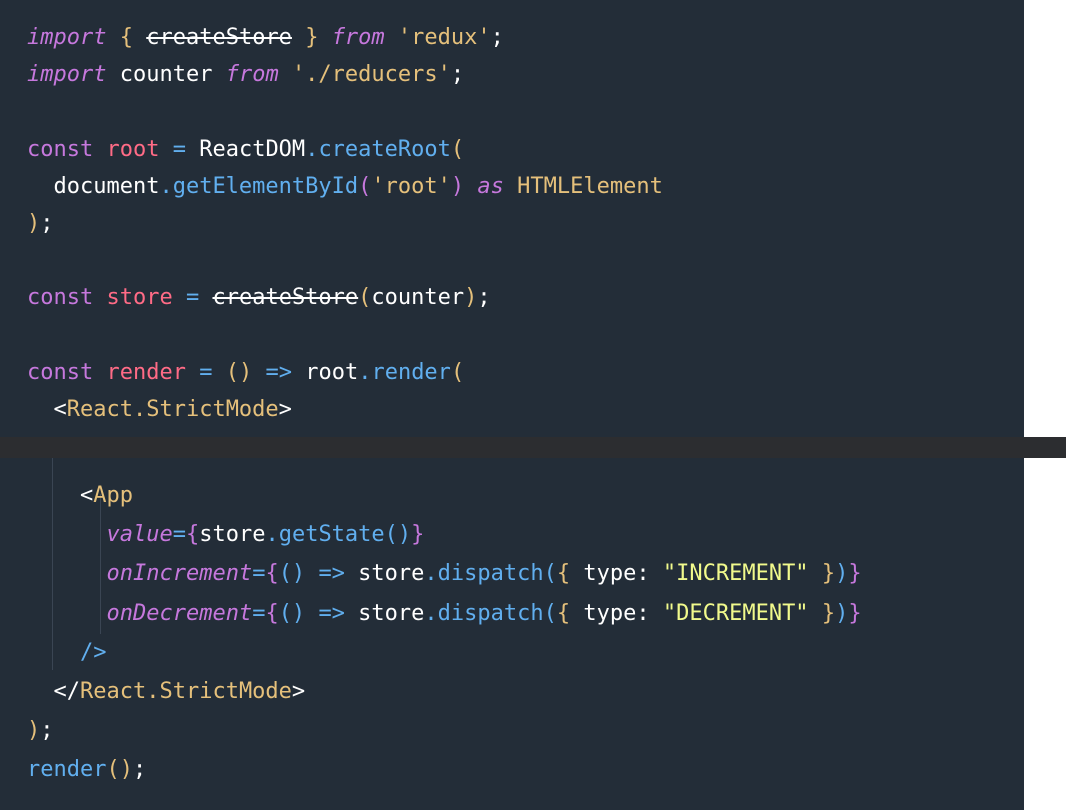 This screenshot has height=810, width=1066. Describe the element at coordinates (113, 495) in the screenshot. I see `code-token: App` at that location.